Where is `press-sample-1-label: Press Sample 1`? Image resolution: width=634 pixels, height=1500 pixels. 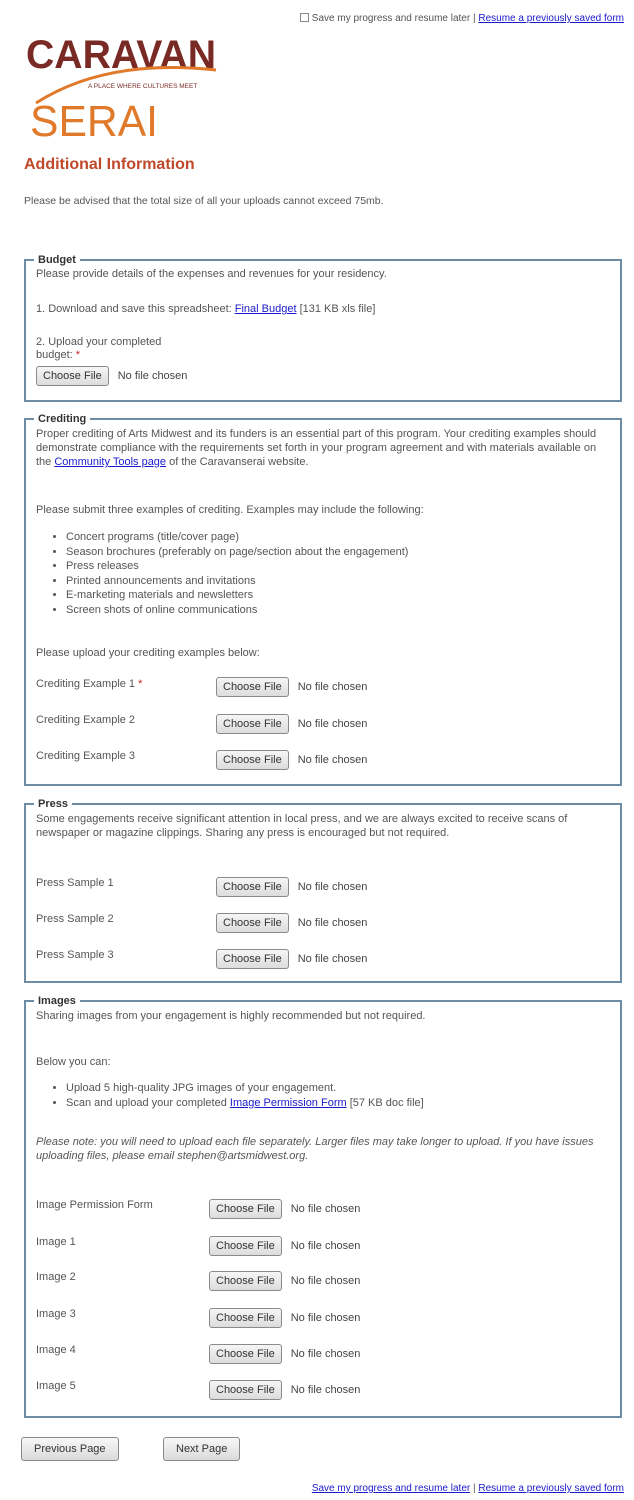
press-sample-1-label: Press Sample 1 is located at coordinates (75, 883).